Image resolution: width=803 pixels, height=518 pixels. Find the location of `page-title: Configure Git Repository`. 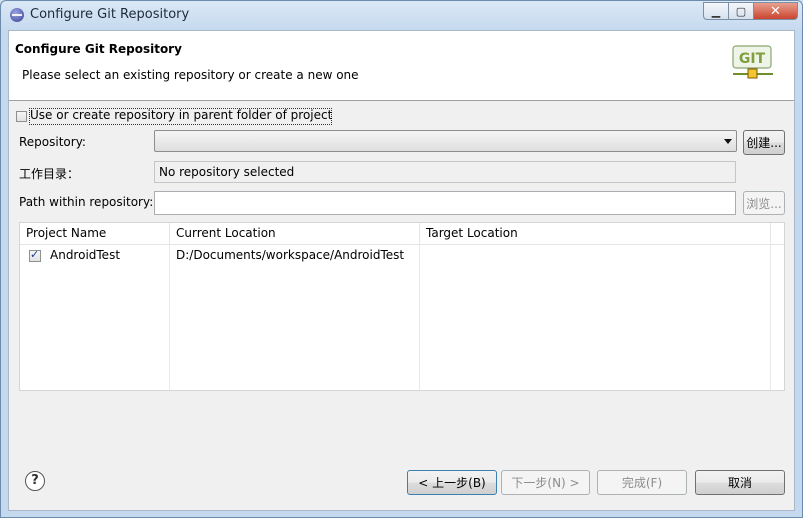

page-title: Configure Git Repository is located at coordinates (98, 49).